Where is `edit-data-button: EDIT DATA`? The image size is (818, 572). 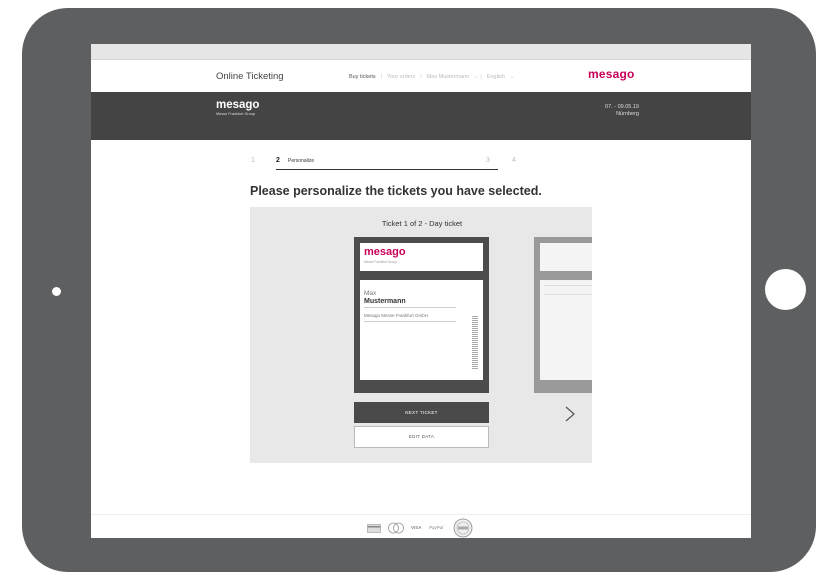 edit-data-button: EDIT DATA is located at coordinates (421, 437).